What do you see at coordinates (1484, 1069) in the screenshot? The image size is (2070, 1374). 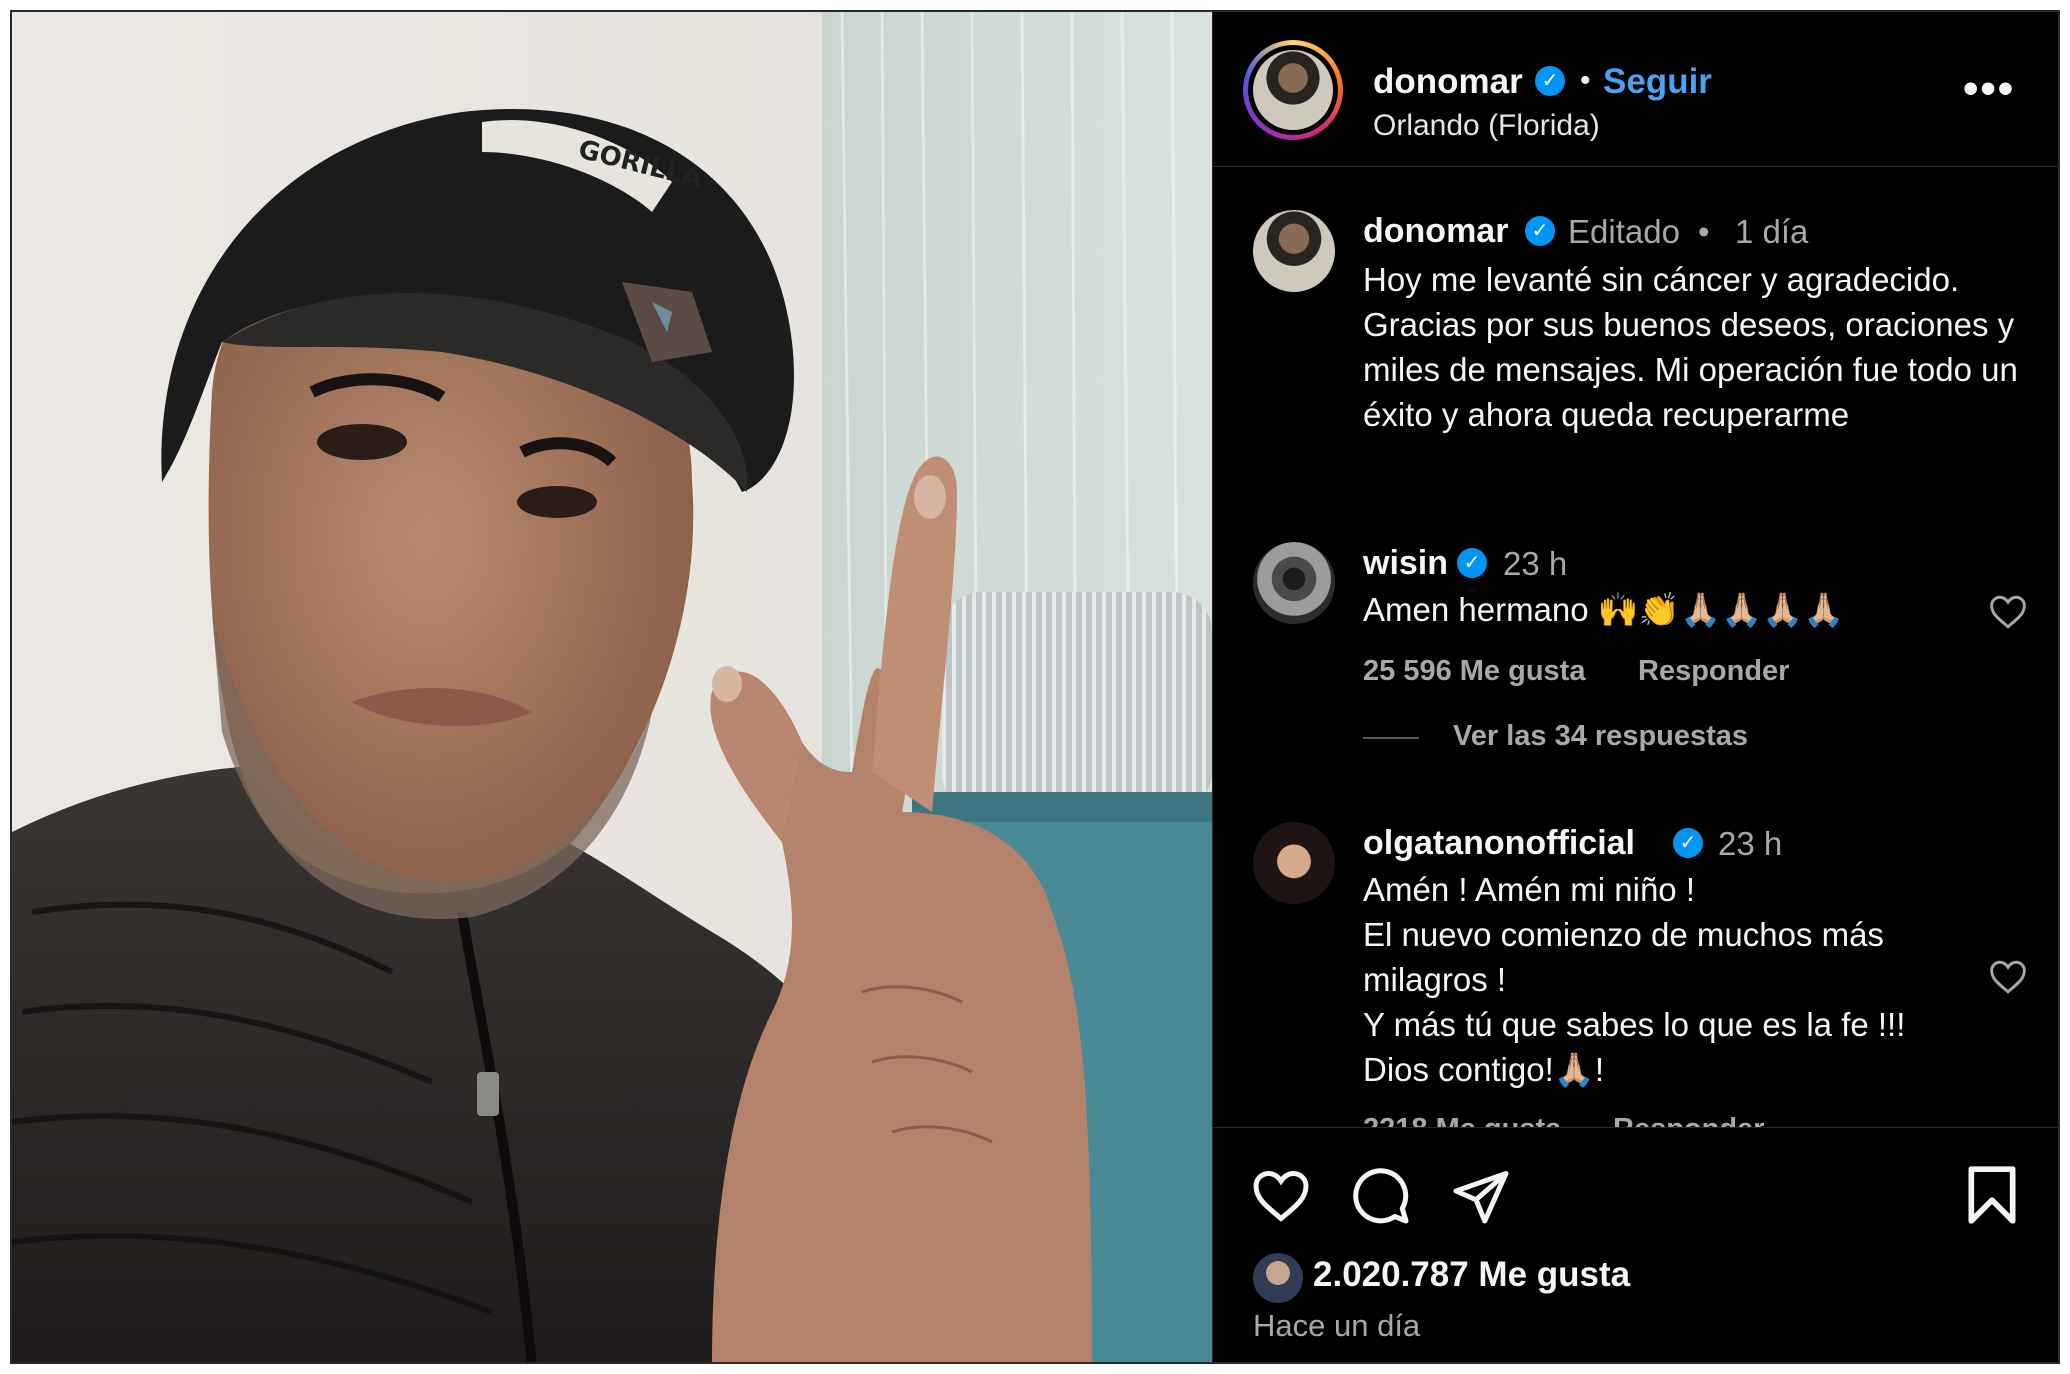 I see `comment-line: Dios contigo!🙏🏼!` at bounding box center [1484, 1069].